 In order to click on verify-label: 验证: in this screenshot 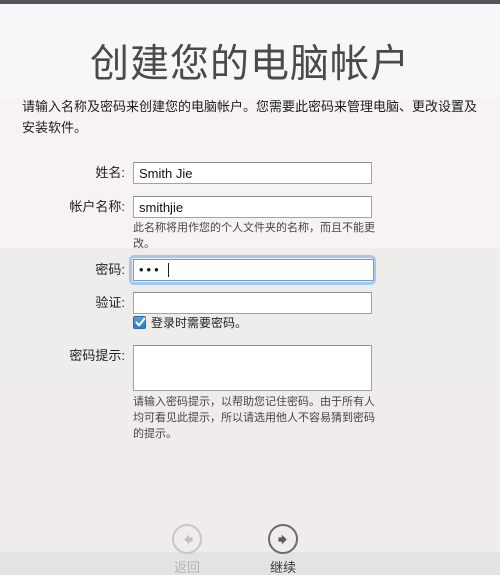, I will do `click(110, 302)`.